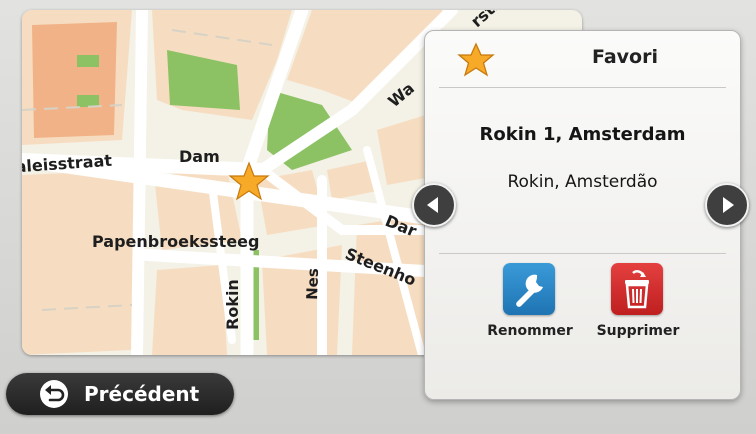 Image resolution: width=756 pixels, height=434 pixels. What do you see at coordinates (175, 241) in the screenshot?
I see `map-label-papenbroekssteeg: Papenbroekssteeg` at bounding box center [175, 241].